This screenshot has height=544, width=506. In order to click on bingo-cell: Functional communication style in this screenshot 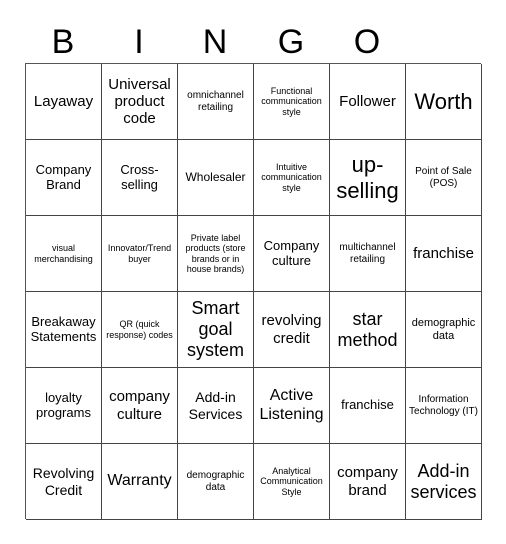, I will do `click(292, 102)`.